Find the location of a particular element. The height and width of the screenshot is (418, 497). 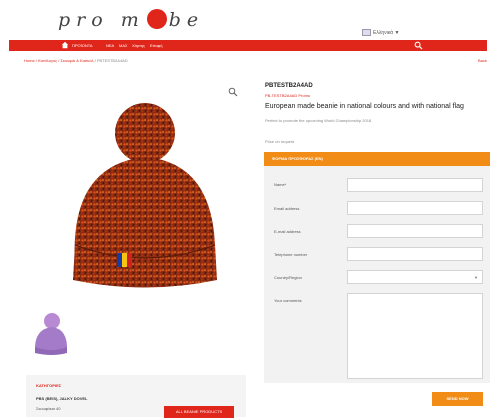

country-label: Country/Region is located at coordinates (288, 277).